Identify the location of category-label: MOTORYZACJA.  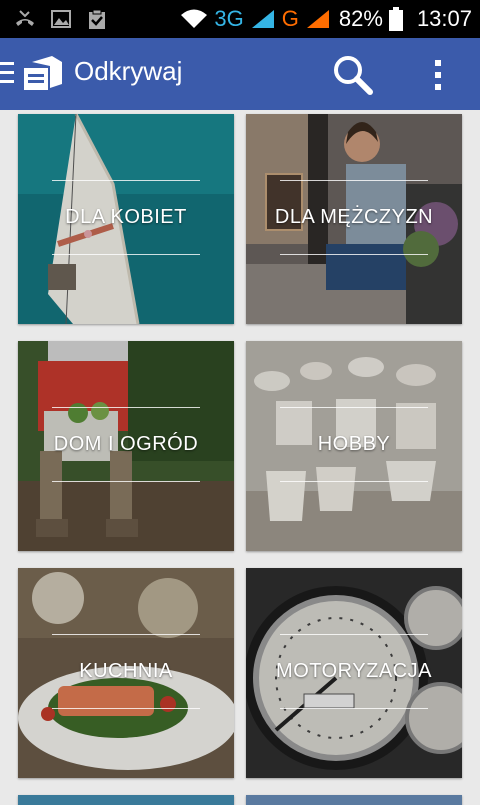
(354, 671).